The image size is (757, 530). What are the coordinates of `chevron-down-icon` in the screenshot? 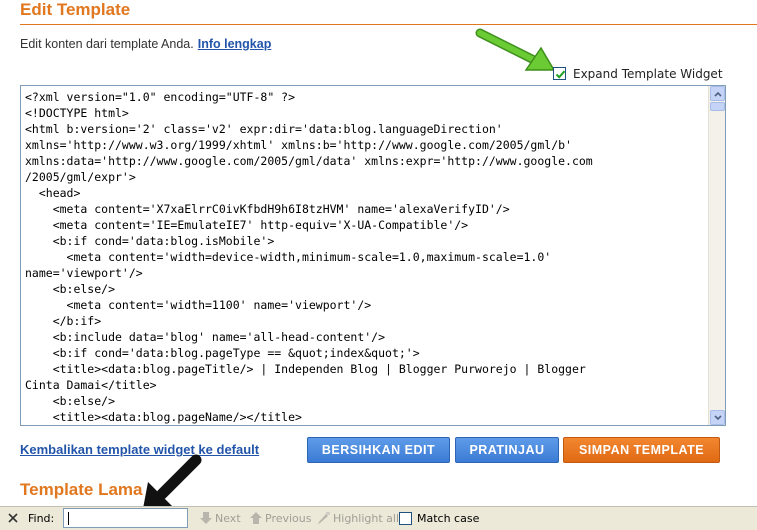 It's located at (718, 418).